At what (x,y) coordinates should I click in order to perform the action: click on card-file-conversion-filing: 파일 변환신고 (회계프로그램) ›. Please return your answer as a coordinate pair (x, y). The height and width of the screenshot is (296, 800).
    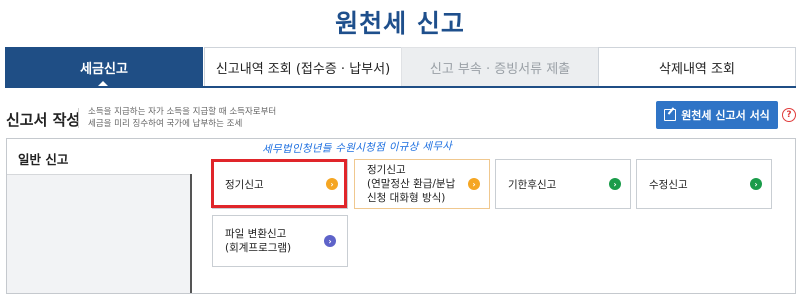
    Looking at the image, I should click on (280, 241).